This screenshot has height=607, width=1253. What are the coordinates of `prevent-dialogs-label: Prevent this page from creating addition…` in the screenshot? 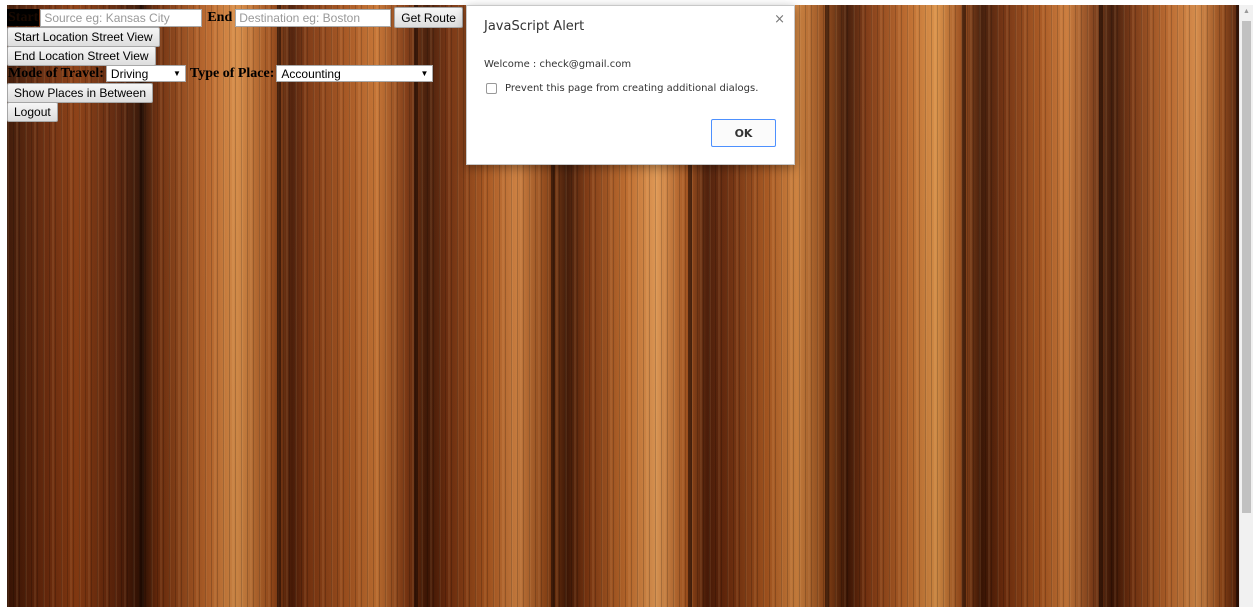 It's located at (632, 88).